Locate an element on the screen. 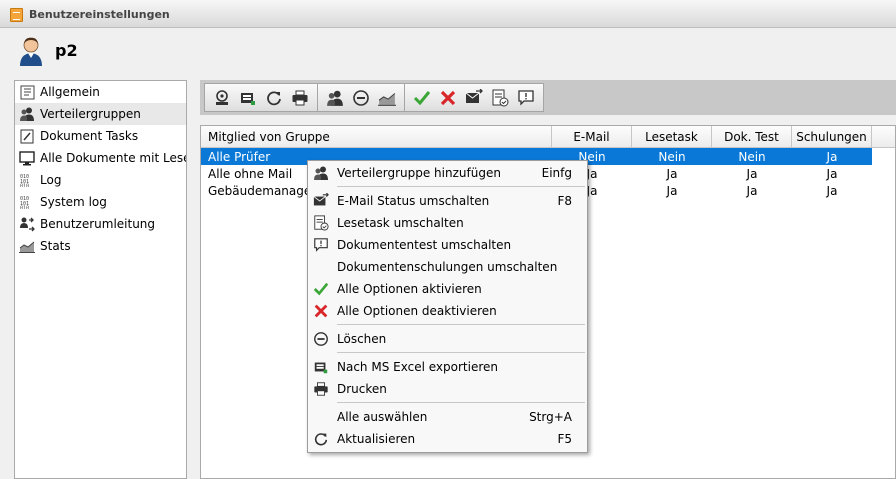 The width and height of the screenshot is (896, 479). menu-item-label: Dokumententest umschalten is located at coordinates (424, 245).